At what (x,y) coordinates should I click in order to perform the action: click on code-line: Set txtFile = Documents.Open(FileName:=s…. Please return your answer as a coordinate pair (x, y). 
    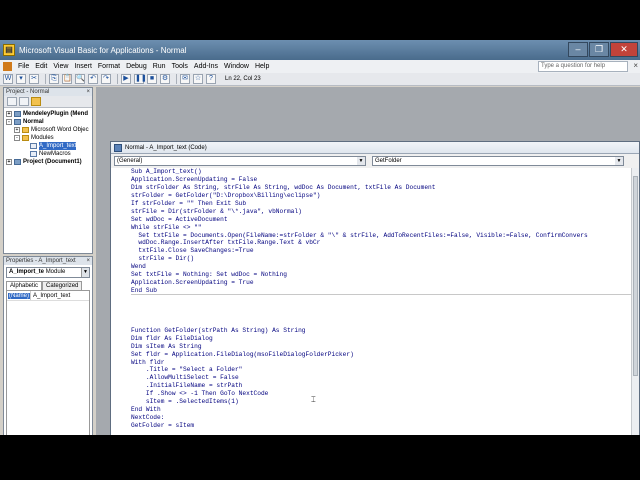
    Looking at the image, I should click on (359, 235).